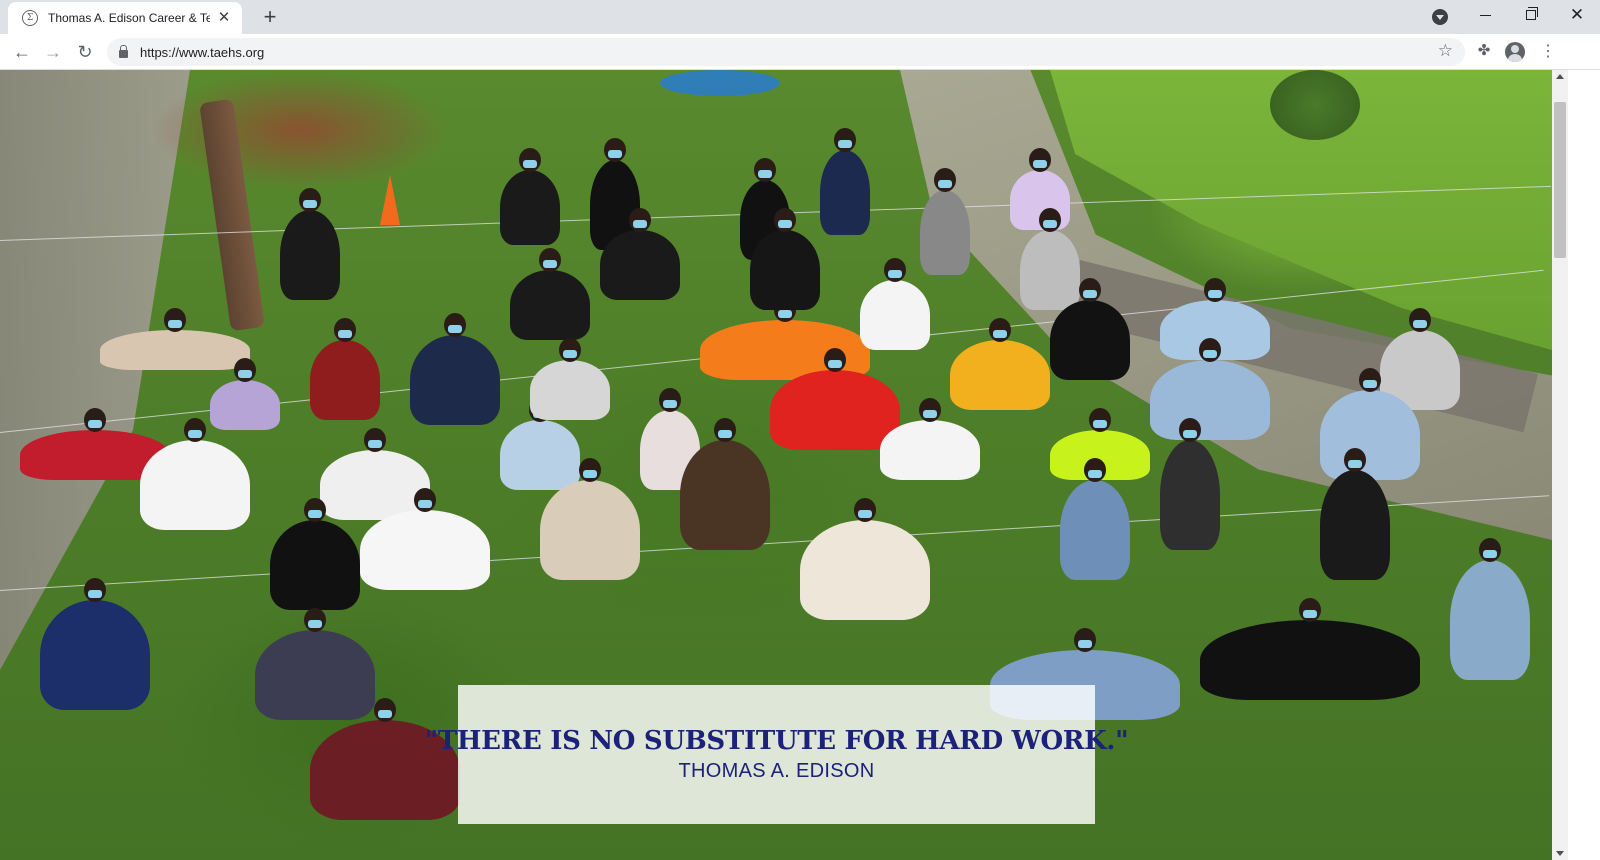 The image size is (1600, 860). Describe the element at coordinates (270, 18) in the screenshot. I see `plus-icon: +` at that location.